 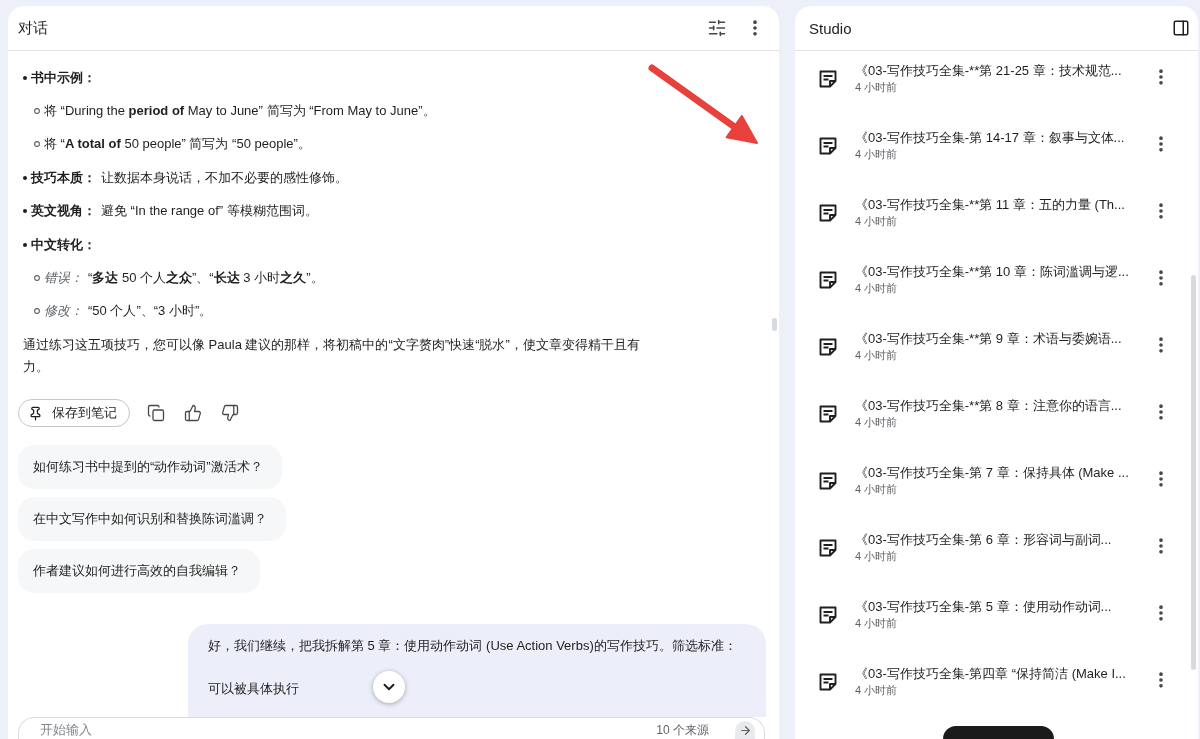 What do you see at coordinates (831, 28) in the screenshot?
I see `panel-title: Studio` at bounding box center [831, 28].